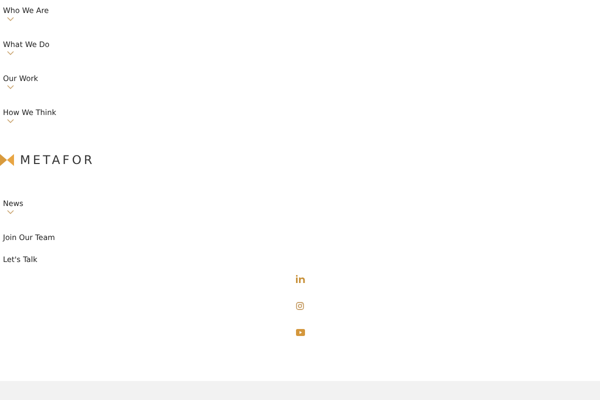 This screenshot has width=600, height=400. I want to click on play-icon, so click(300, 332).